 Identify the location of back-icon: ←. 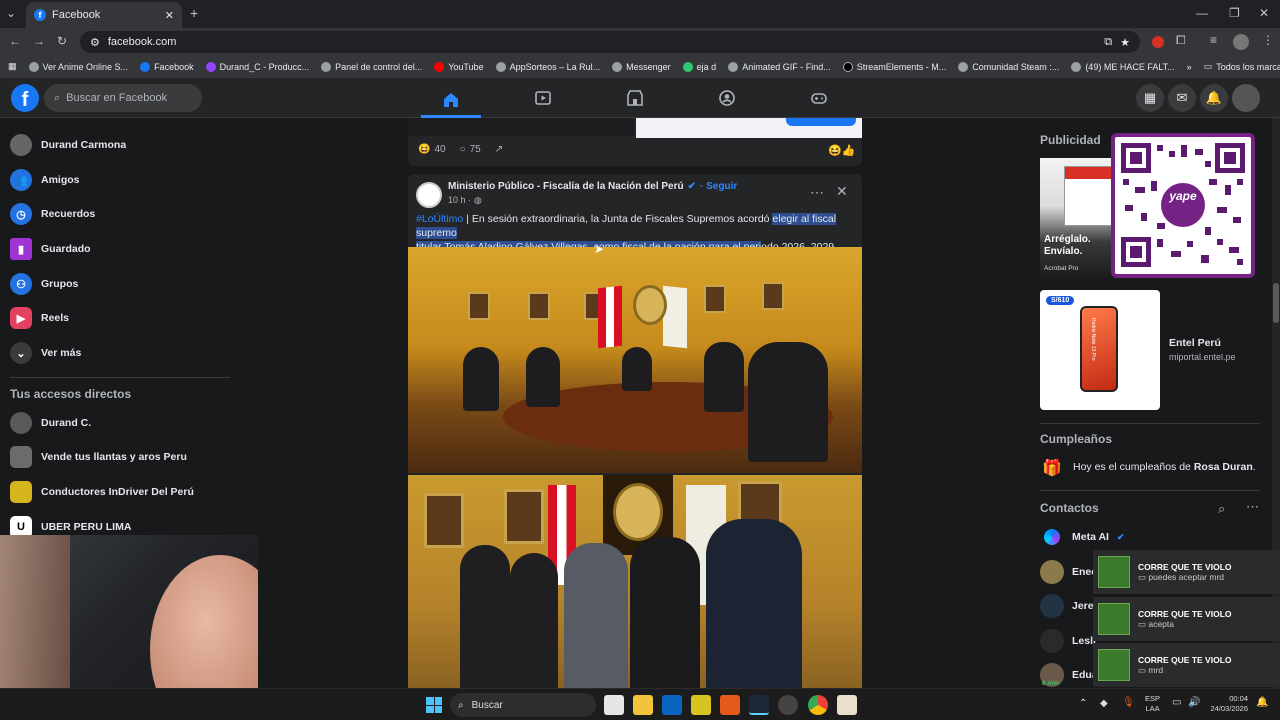
(15, 41).